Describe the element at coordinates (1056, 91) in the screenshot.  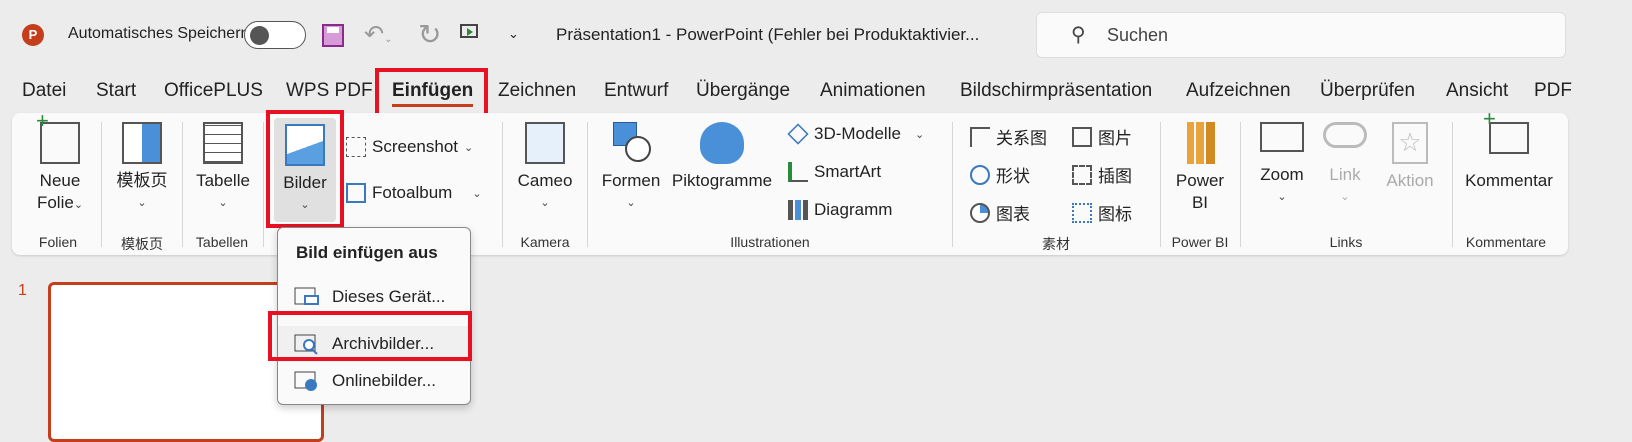
I see `tab-bildschirmpraesentation: Bildschirmpräsentation` at that location.